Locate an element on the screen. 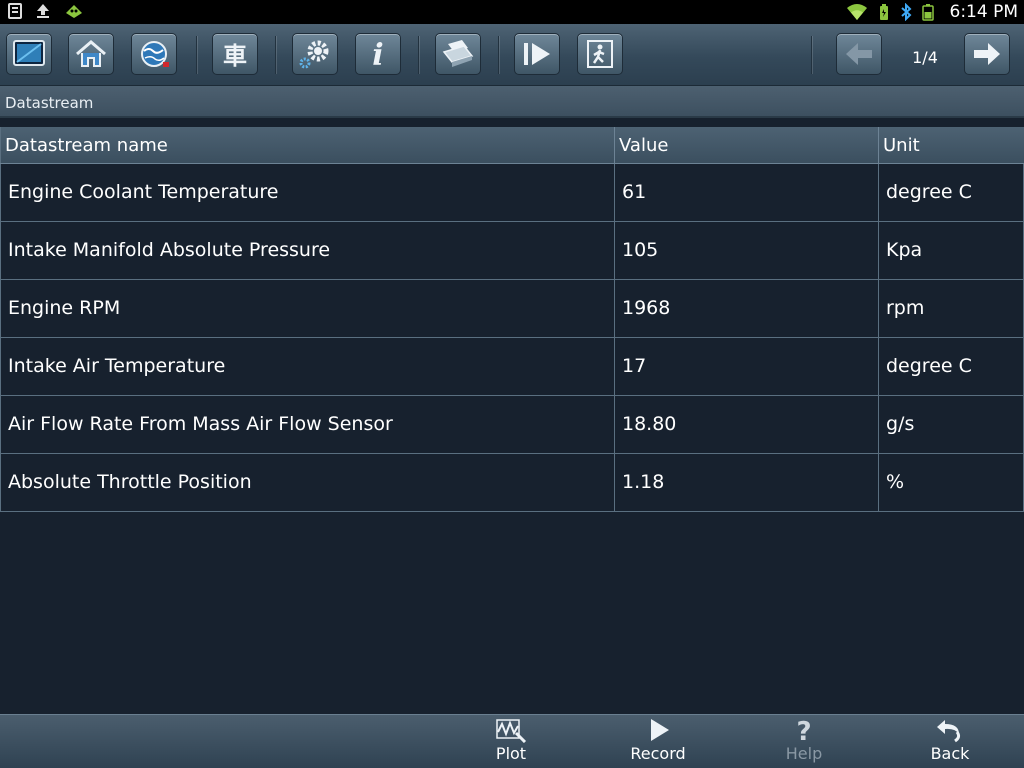 The image size is (1024, 768). help-button: ? Help is located at coordinates (804, 742).